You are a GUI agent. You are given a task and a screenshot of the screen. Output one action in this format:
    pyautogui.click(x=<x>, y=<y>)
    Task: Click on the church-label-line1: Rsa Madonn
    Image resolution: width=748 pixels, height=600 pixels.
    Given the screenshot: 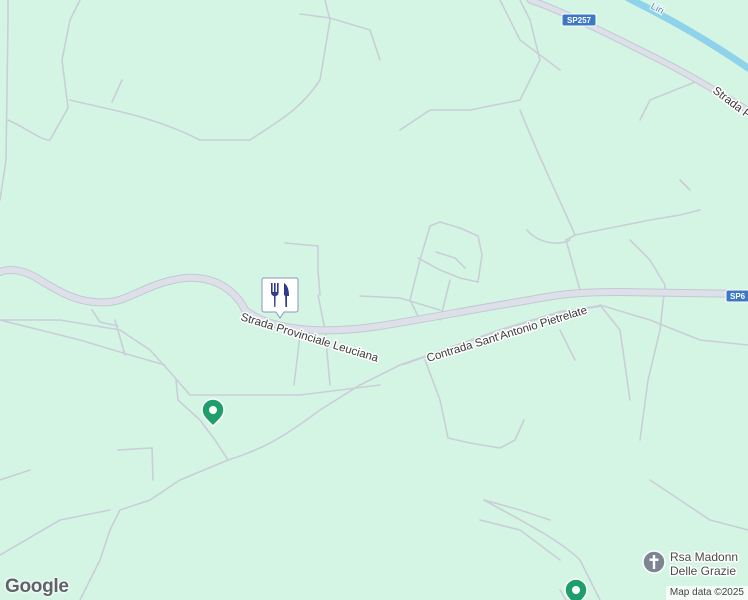 What is the action you would take?
    pyautogui.click(x=704, y=557)
    